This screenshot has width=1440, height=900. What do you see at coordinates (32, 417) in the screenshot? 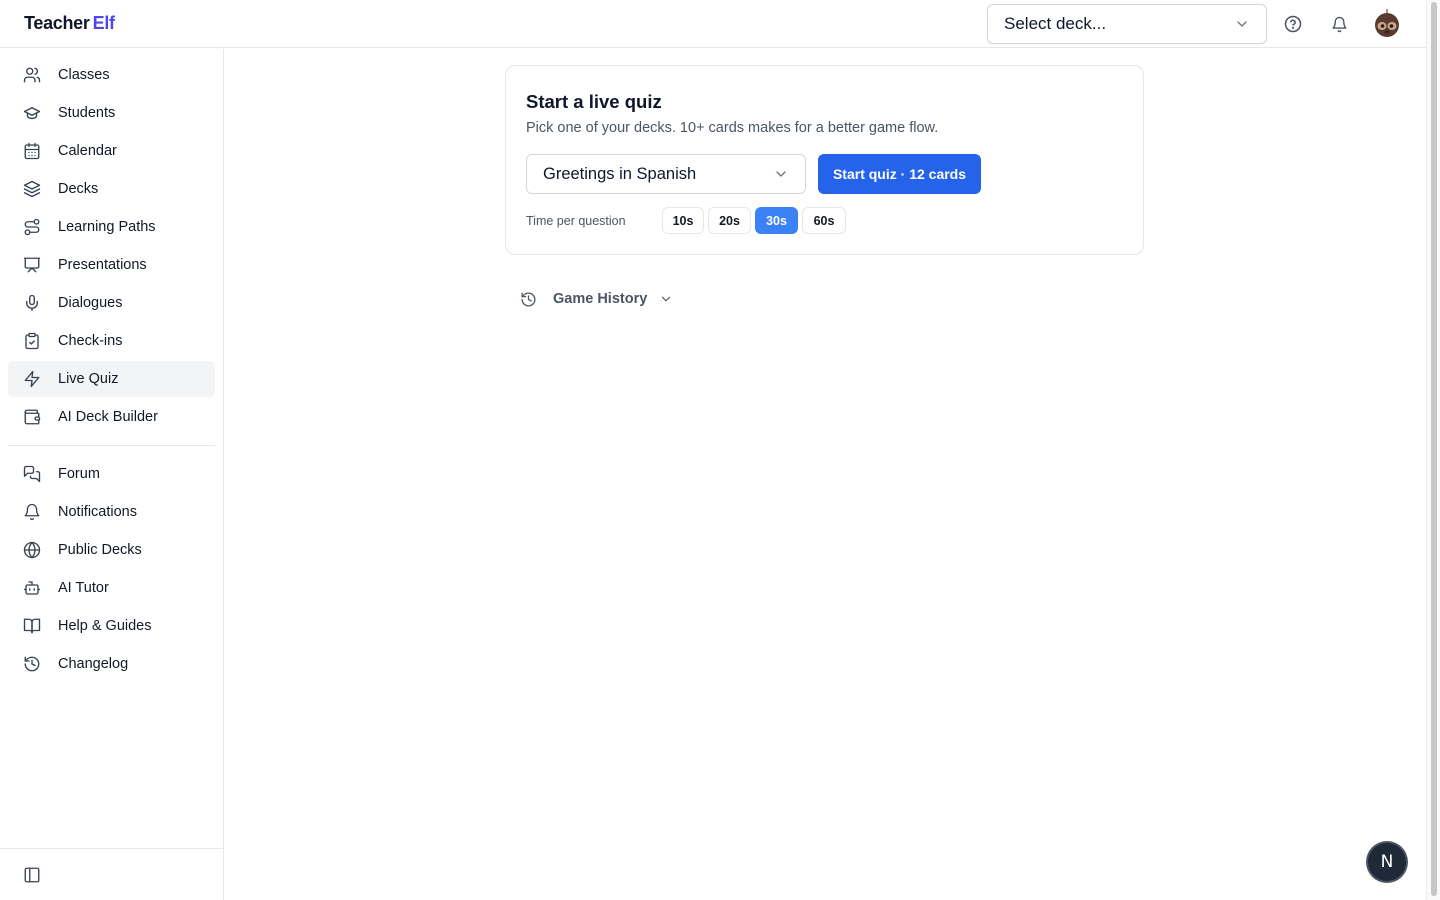
I see `wallet-icon` at bounding box center [32, 417].